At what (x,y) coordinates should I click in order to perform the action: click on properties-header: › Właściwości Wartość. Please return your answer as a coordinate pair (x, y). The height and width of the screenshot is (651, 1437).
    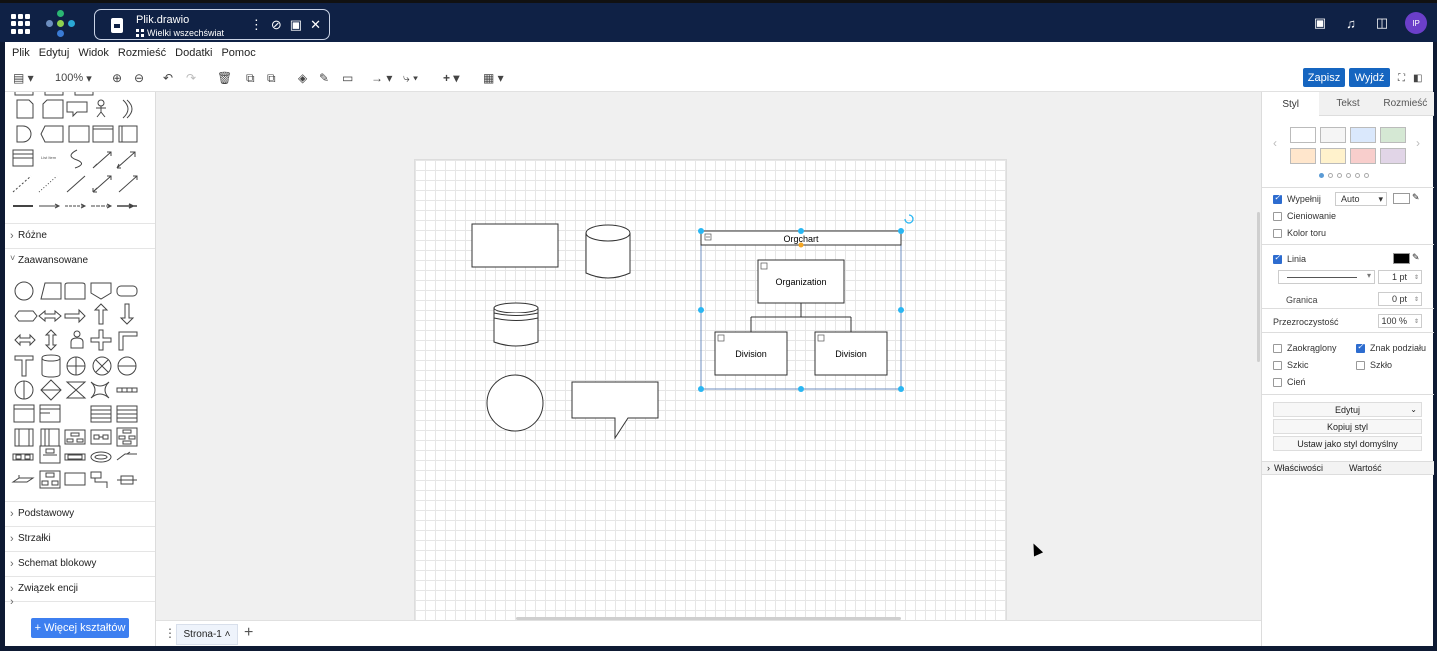
    Looking at the image, I should click on (1348, 468).